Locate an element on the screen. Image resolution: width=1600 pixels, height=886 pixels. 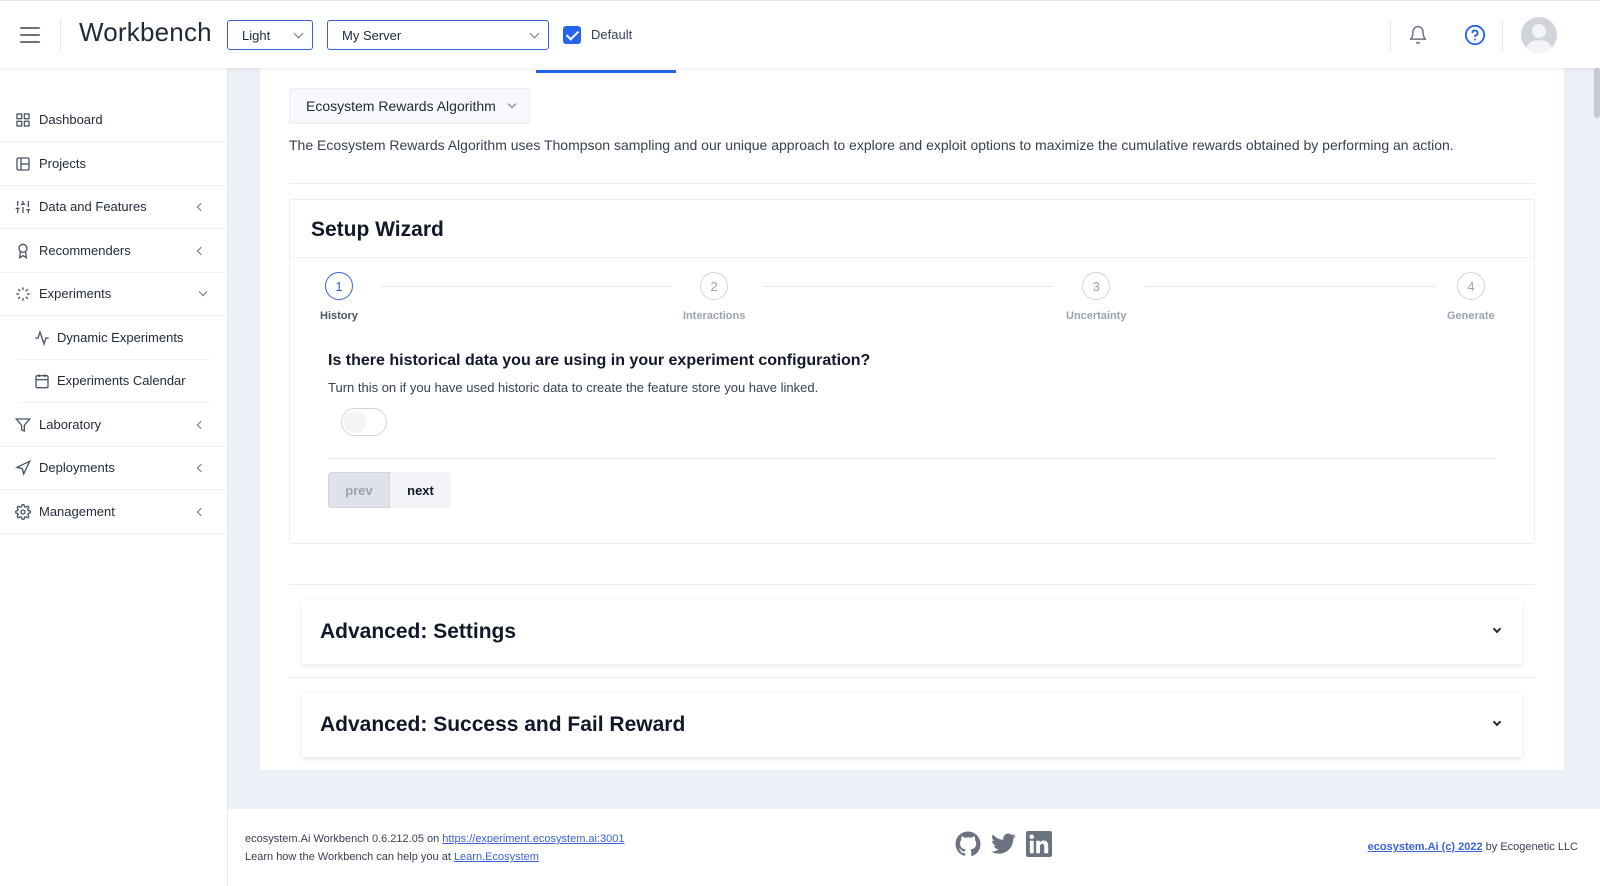
twitter-icon is located at coordinates (1004, 844).